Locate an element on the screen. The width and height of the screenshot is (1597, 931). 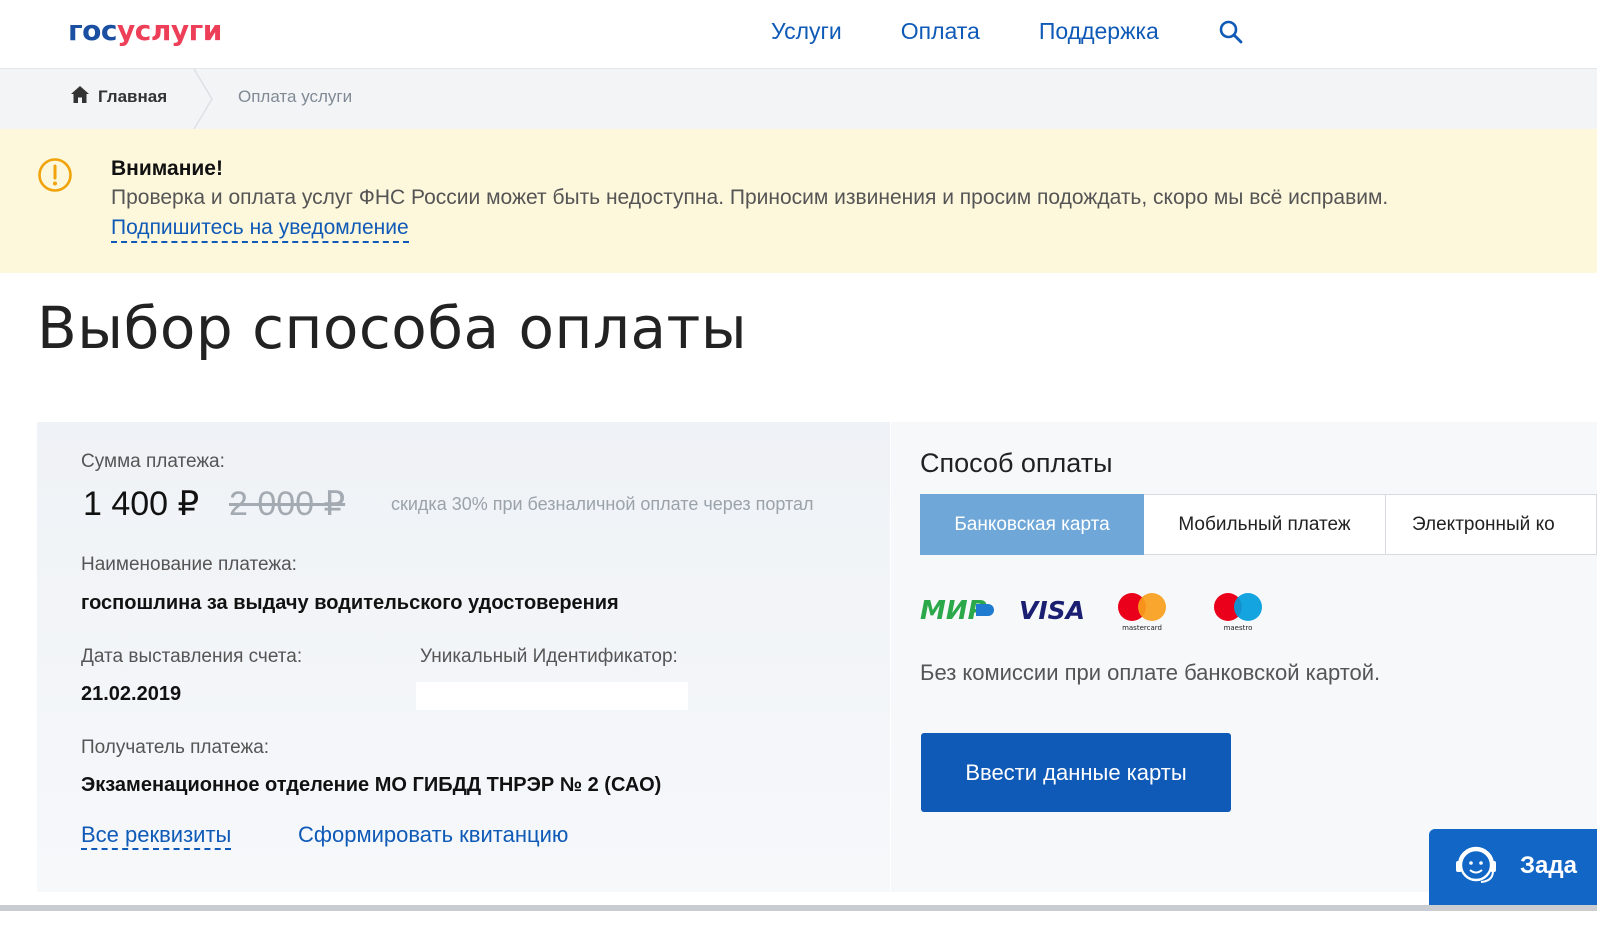
support-chat-widget: Зада is located at coordinates (1513, 867).